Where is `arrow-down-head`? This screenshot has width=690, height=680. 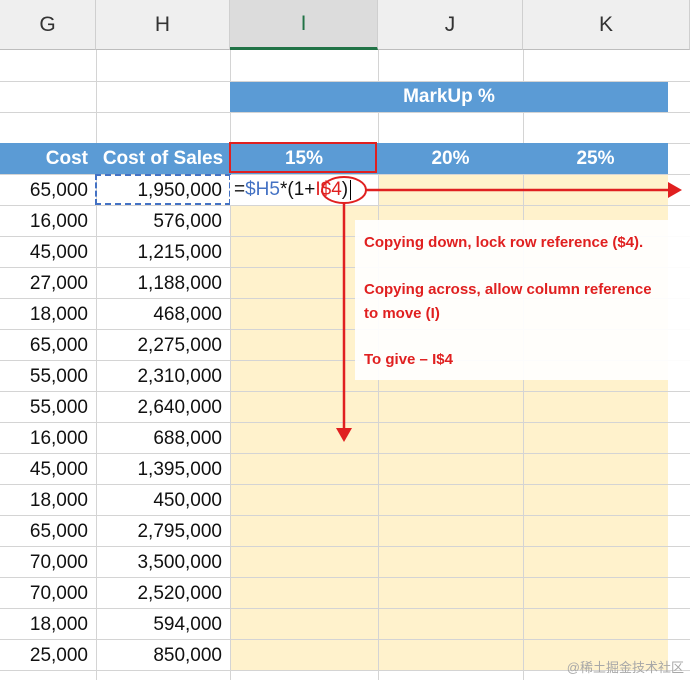
arrow-down-head is located at coordinates (344, 435).